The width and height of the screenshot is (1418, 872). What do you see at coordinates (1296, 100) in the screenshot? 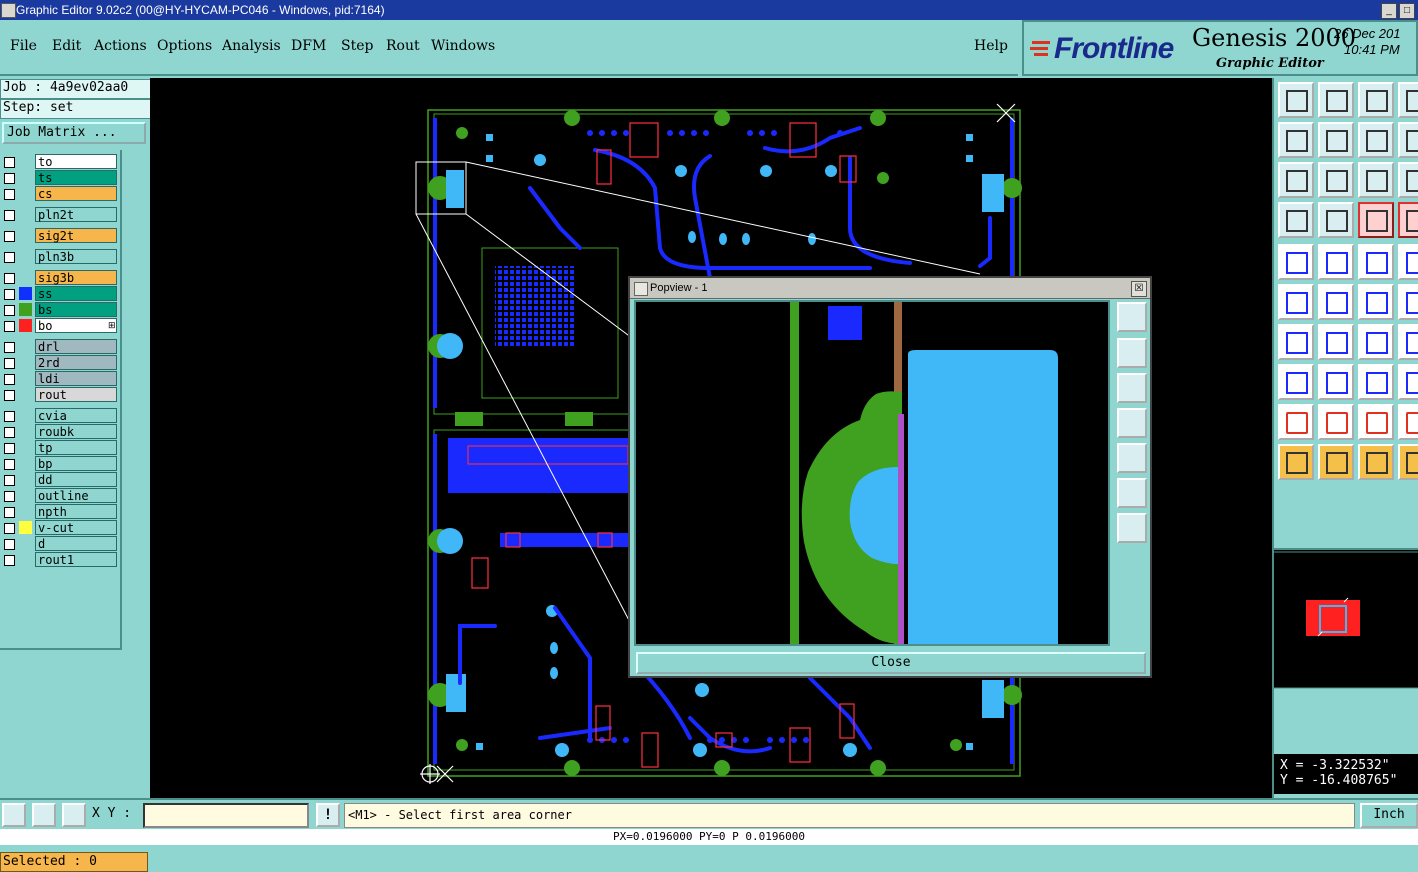
I see `nav-up-icon` at bounding box center [1296, 100].